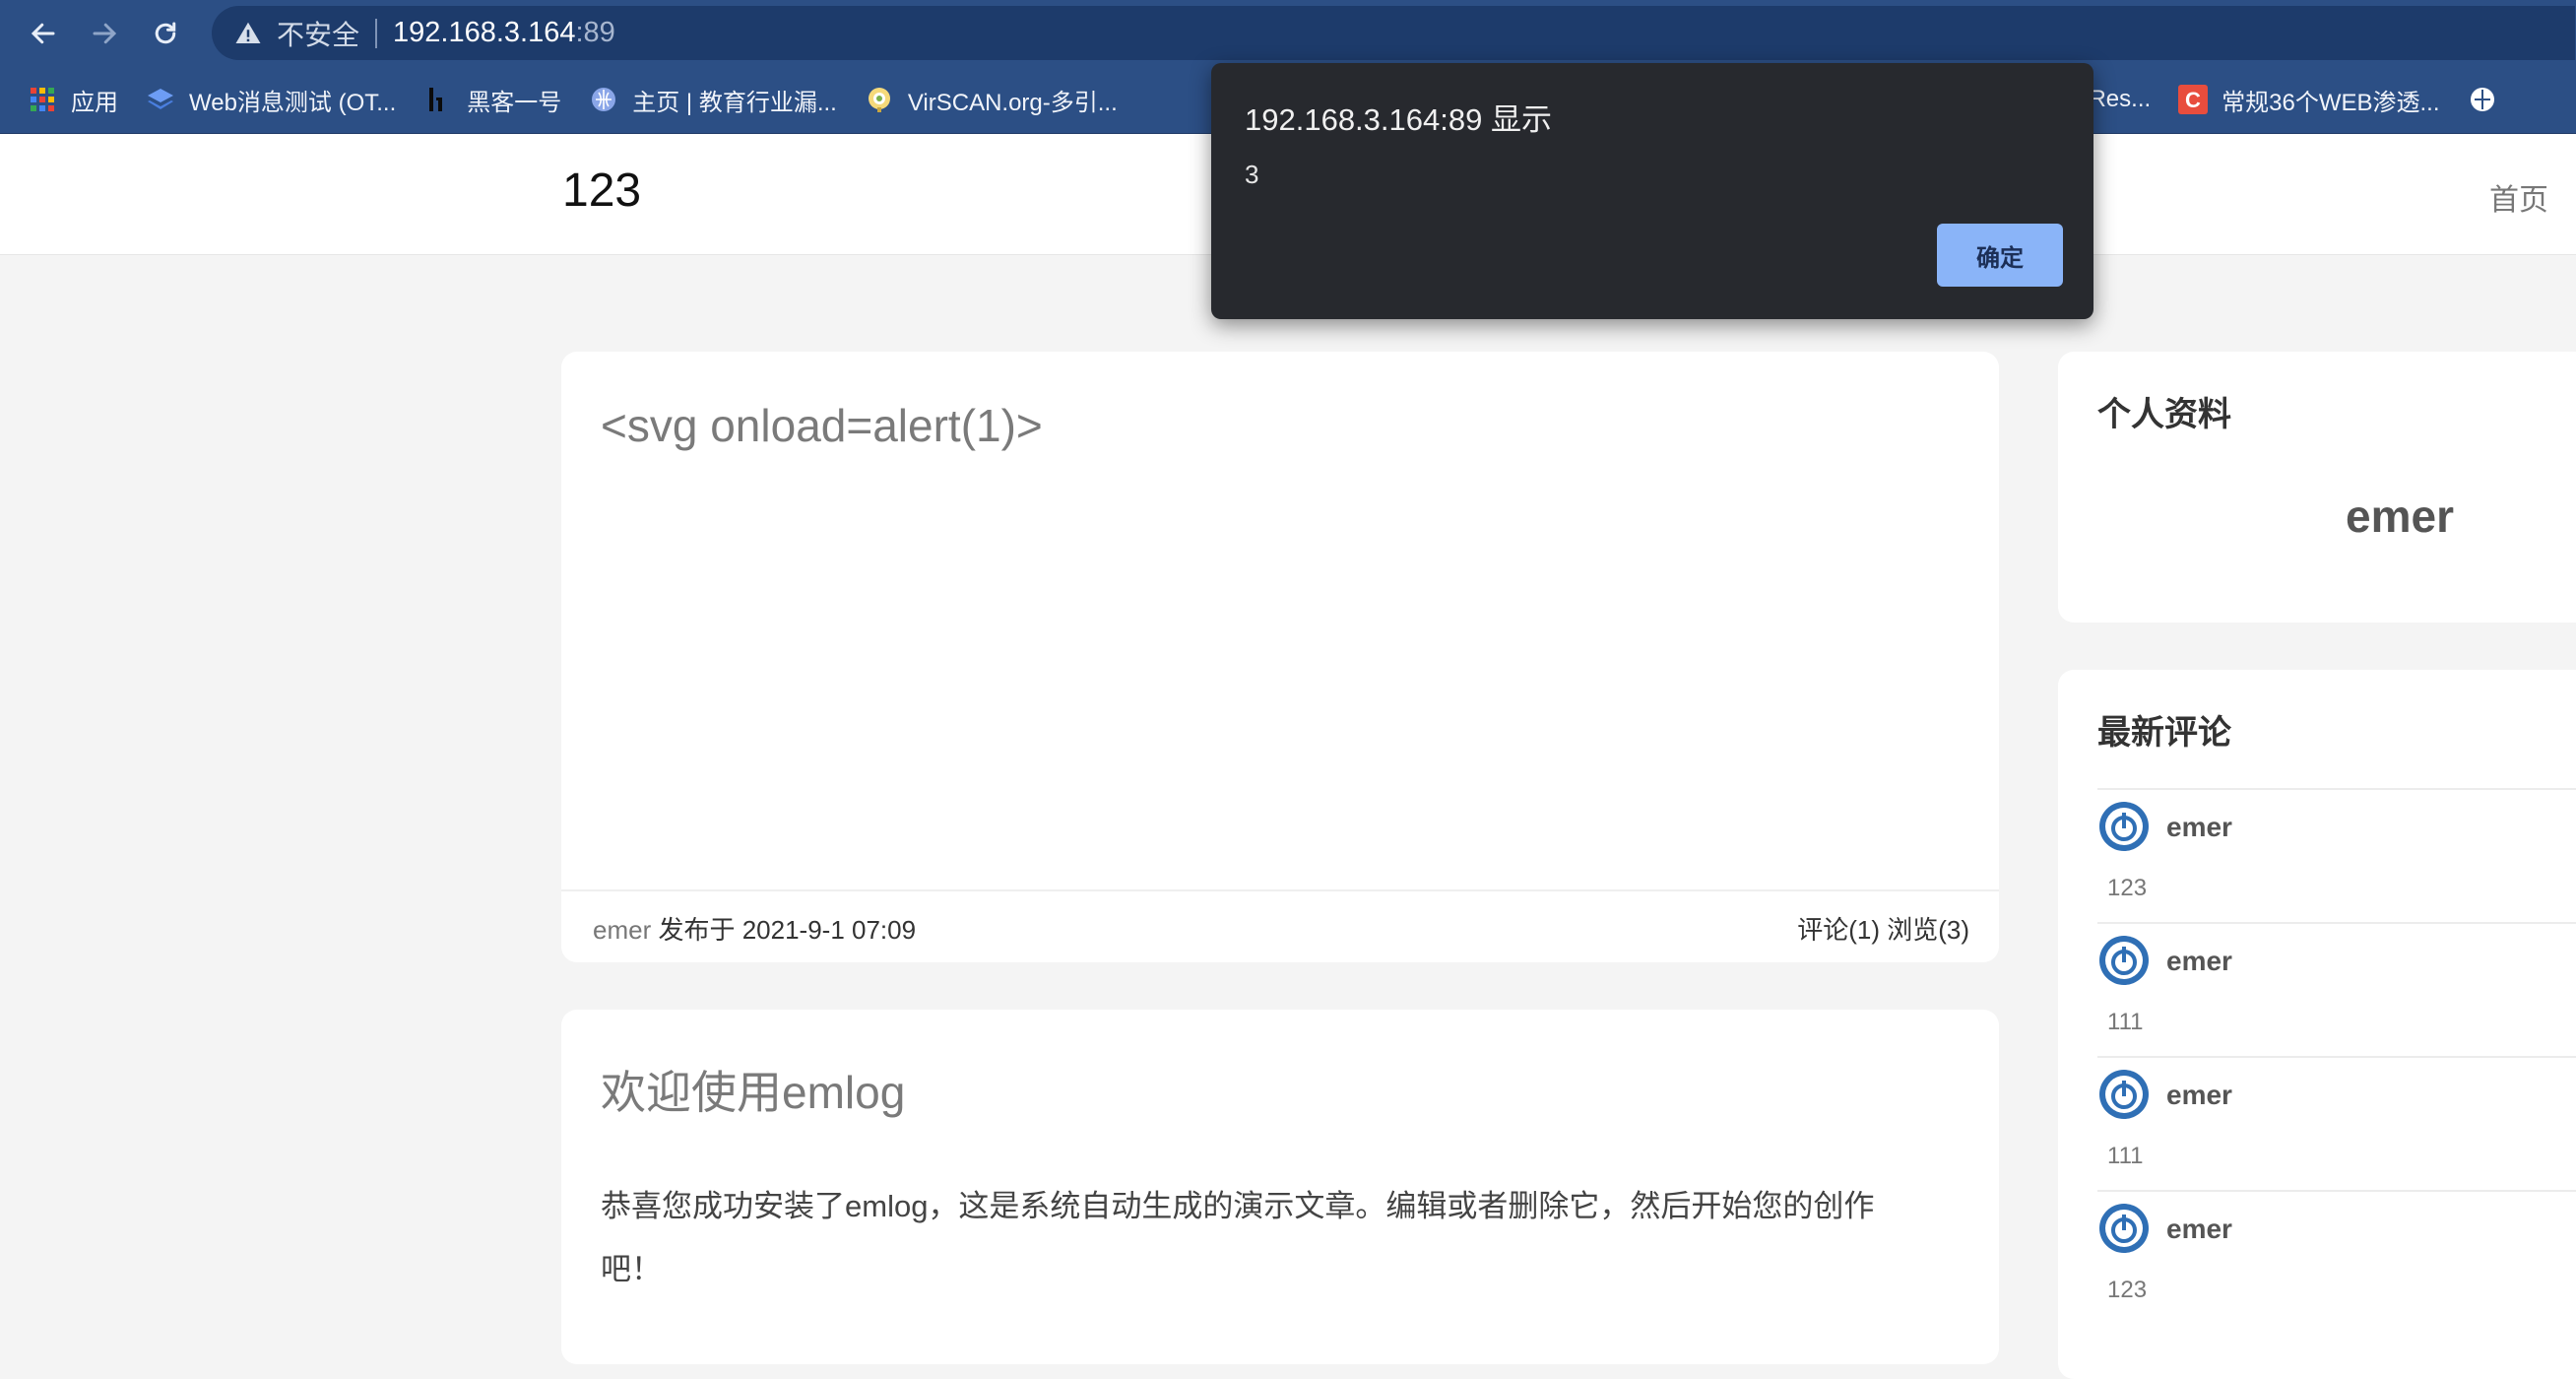 Image resolution: width=2576 pixels, height=1379 pixels. I want to click on url-host: 192.168.3.164, so click(484, 32).